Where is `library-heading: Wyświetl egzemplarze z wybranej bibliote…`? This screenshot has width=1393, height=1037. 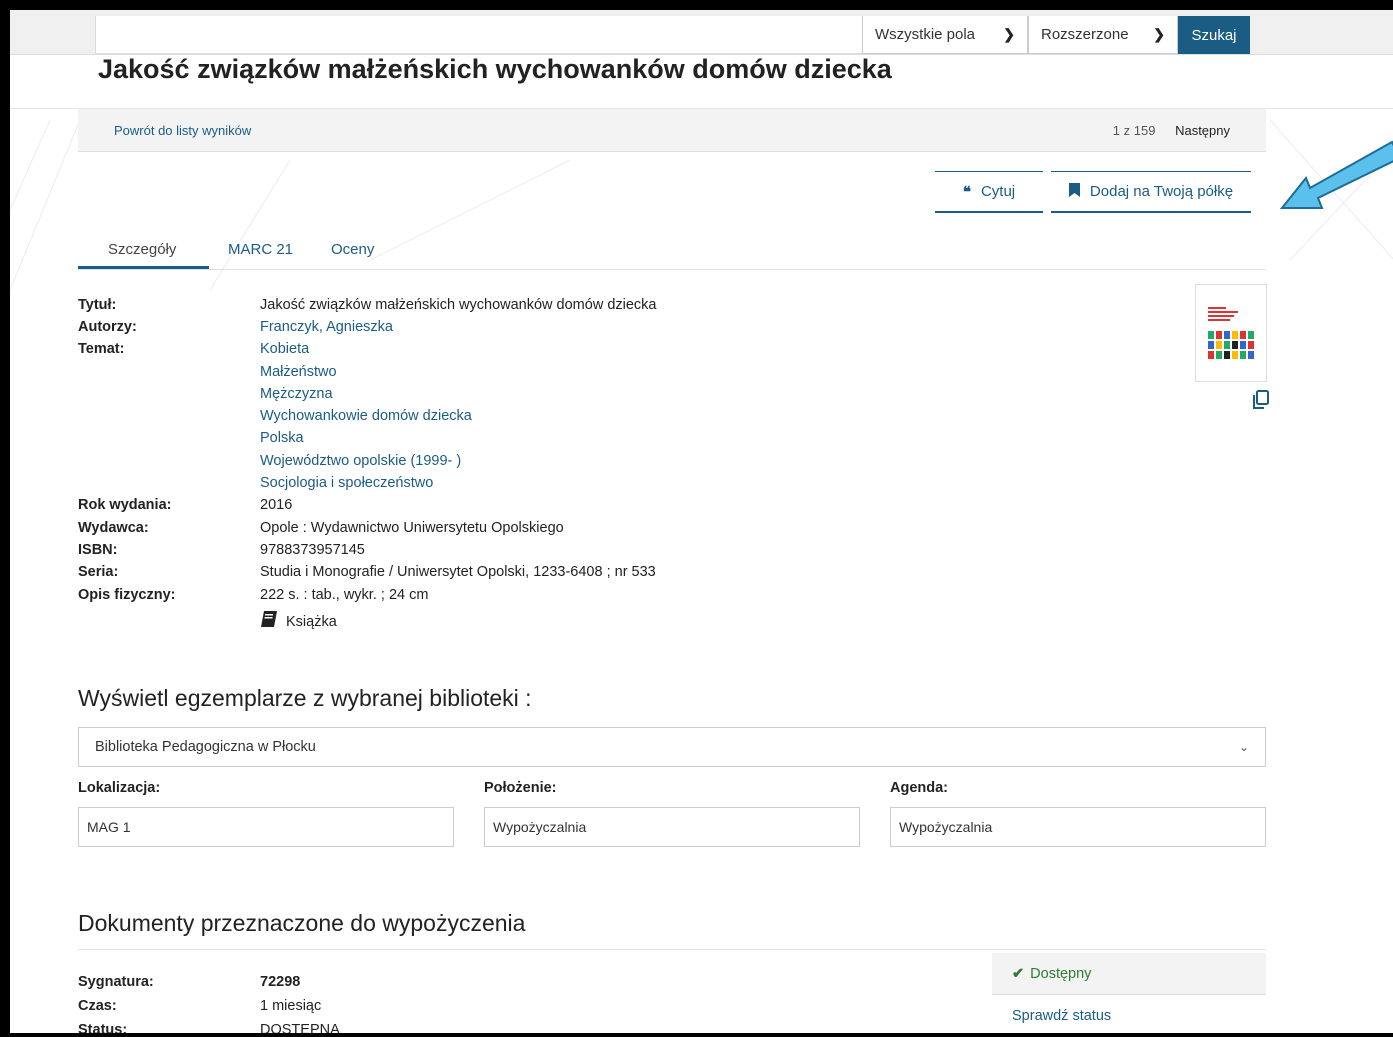
library-heading: Wyświetl egzemplarze z wybranej bibliote… is located at coordinates (305, 698).